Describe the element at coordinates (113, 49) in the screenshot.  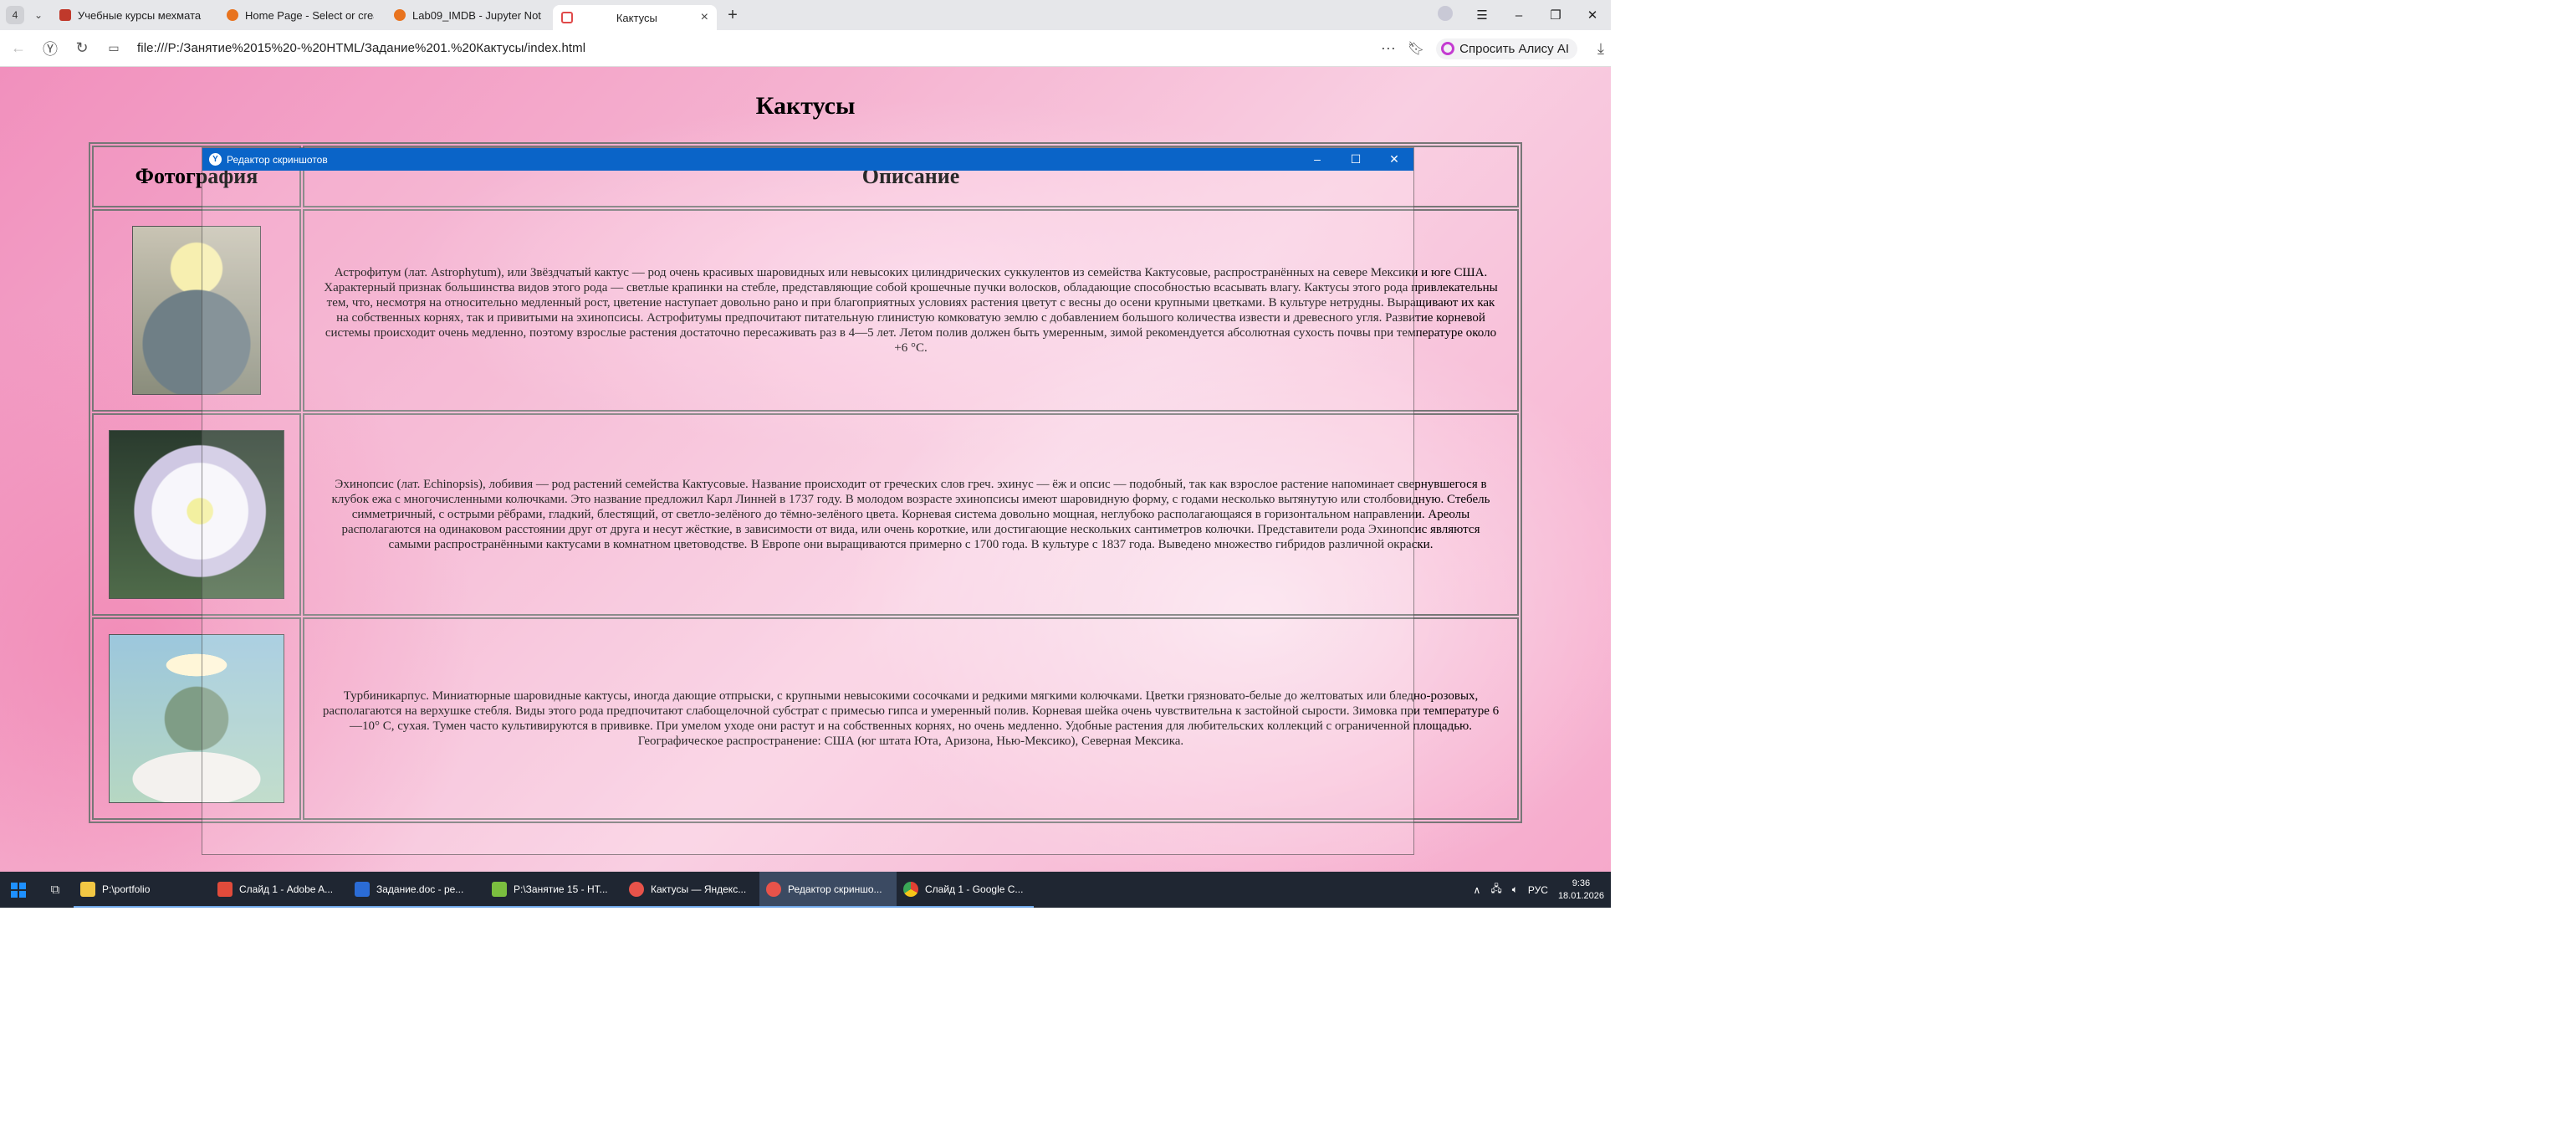
I see `page-info-icon: ▭` at that location.